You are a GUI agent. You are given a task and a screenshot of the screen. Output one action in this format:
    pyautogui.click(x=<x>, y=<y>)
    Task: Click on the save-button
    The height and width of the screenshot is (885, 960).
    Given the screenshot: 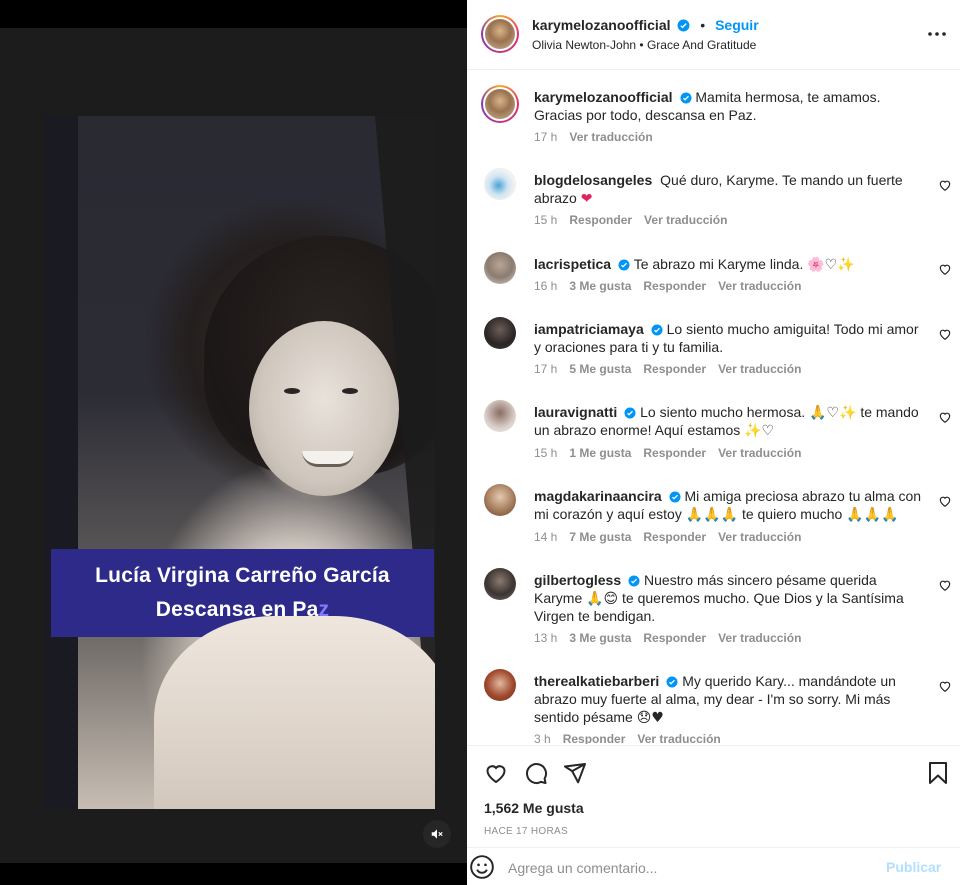 What is the action you would take?
    pyautogui.click(x=938, y=773)
    